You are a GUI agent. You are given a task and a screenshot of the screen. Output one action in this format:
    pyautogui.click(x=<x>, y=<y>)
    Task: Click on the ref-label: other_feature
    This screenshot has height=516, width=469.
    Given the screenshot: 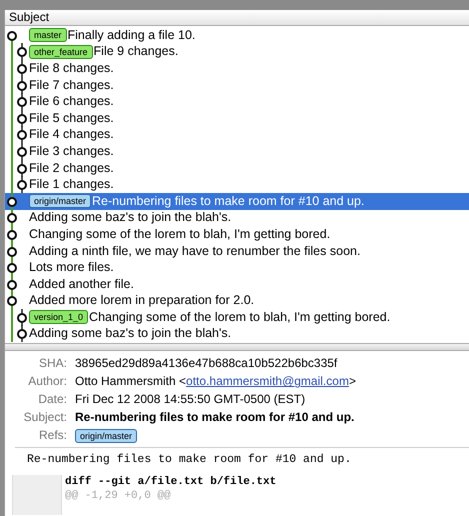 What is the action you would take?
    pyautogui.click(x=61, y=51)
    